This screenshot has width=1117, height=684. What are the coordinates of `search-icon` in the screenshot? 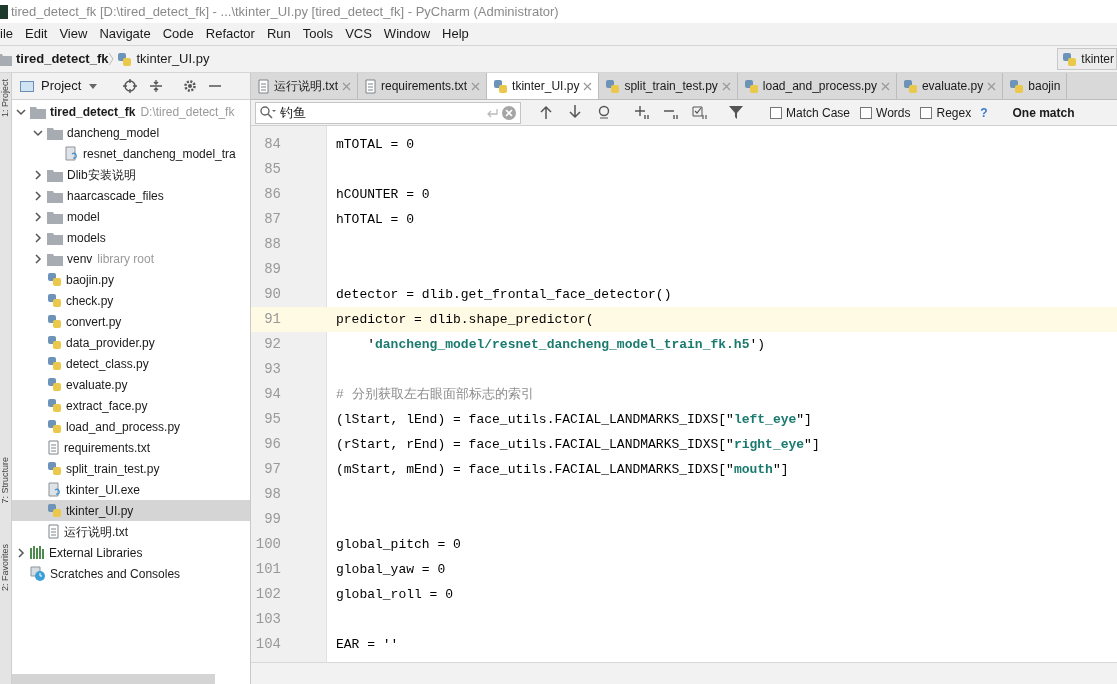 It's located at (268, 112).